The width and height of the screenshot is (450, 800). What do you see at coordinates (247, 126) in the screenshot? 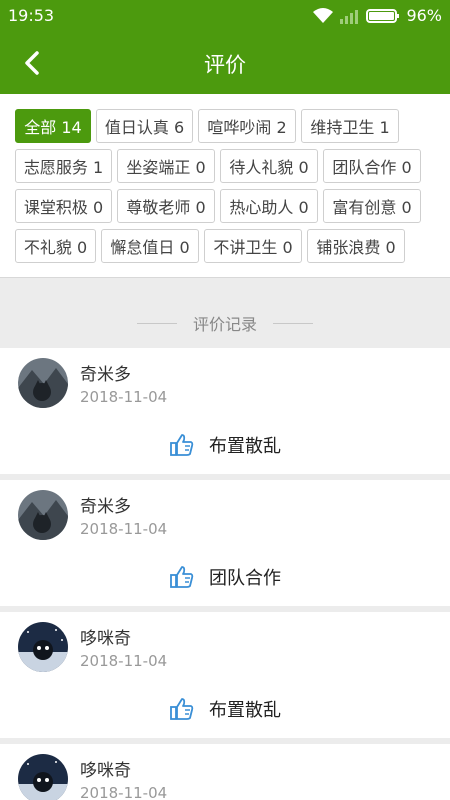
I see `filter-chip: 喧哗吵闹 2` at bounding box center [247, 126].